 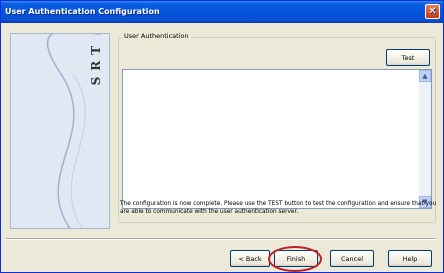 What do you see at coordinates (250, 258) in the screenshot?
I see `back-button: < Back` at bounding box center [250, 258].